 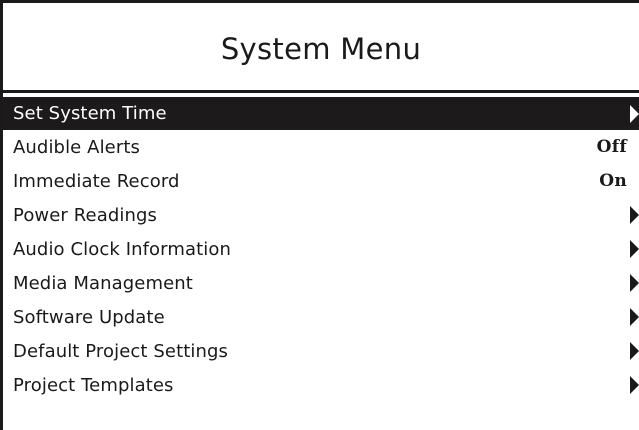 I want to click on menu-item-label: Software Update, so click(x=89, y=317).